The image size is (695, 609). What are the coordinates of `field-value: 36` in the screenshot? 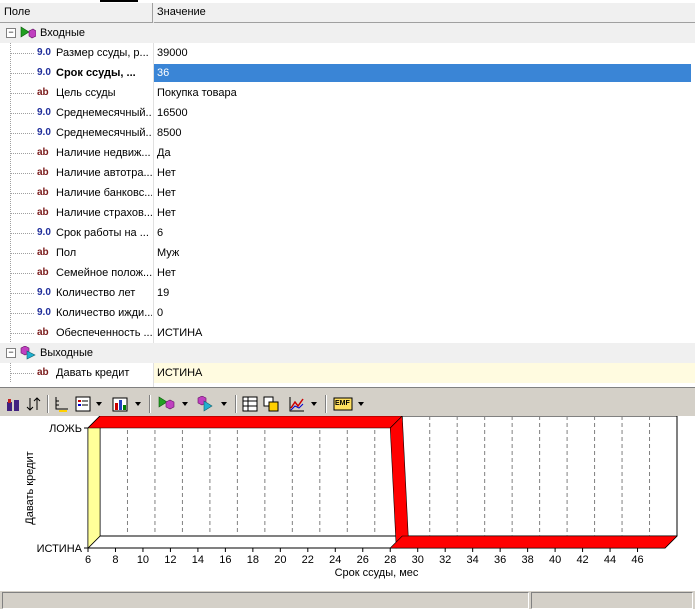 It's located at (163, 73).